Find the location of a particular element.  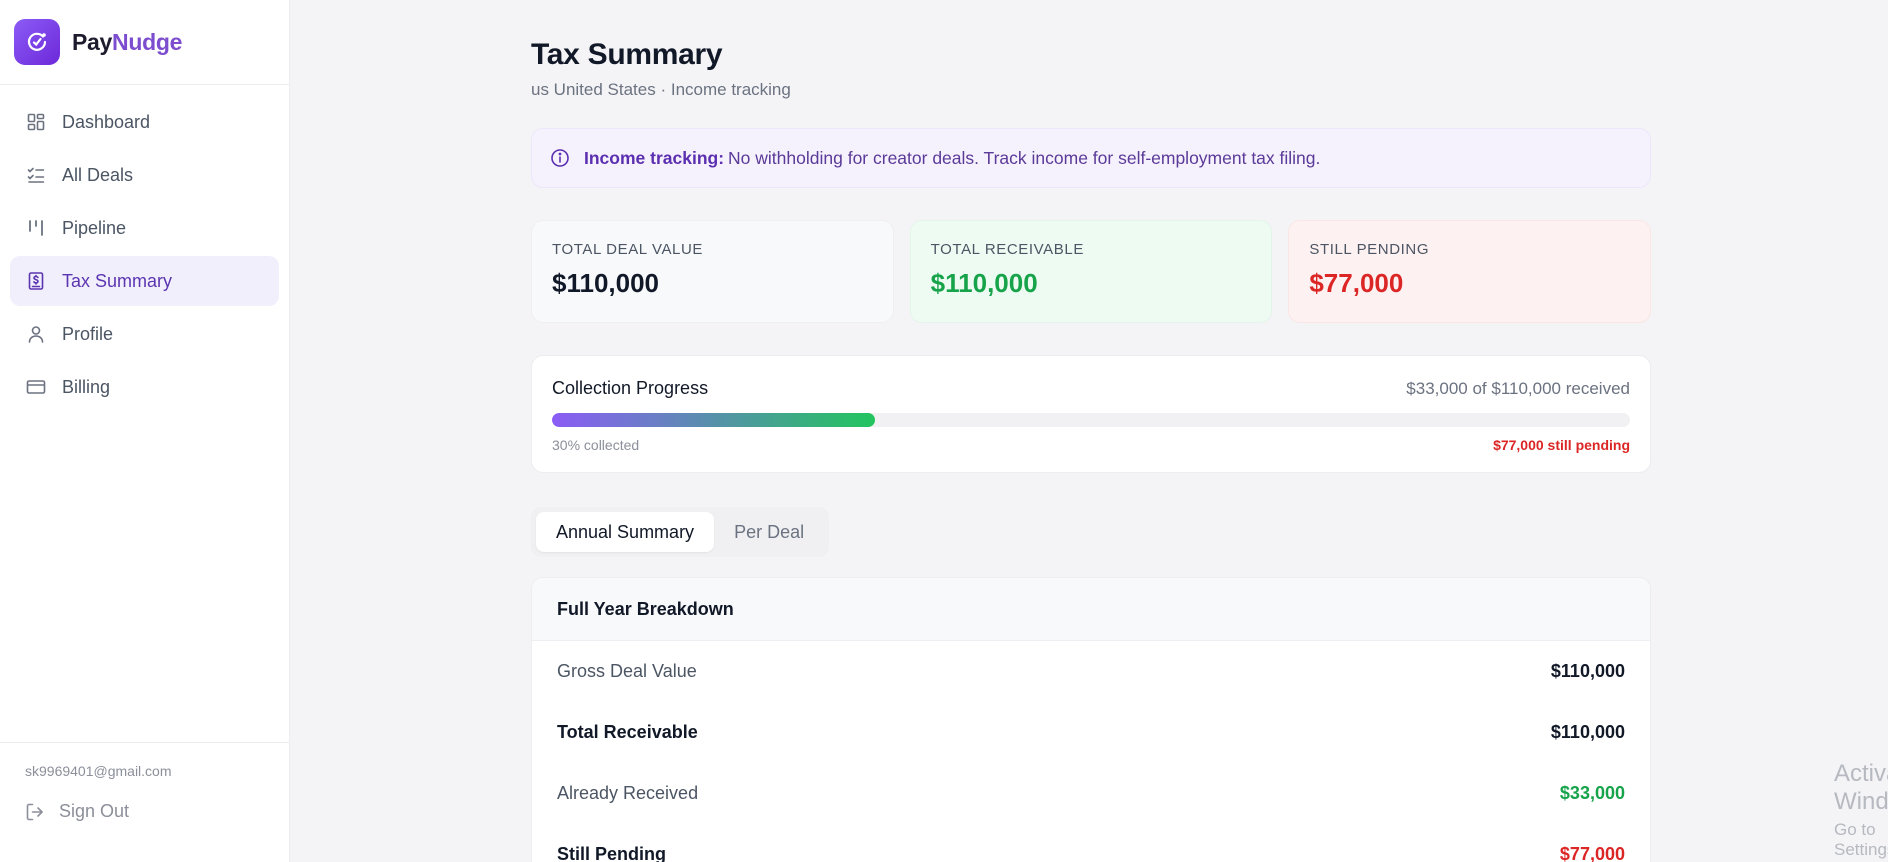

checklist-icon is located at coordinates (36, 175).